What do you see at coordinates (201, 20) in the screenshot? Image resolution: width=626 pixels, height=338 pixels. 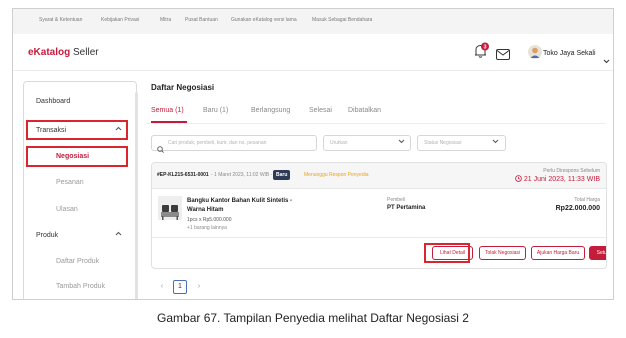 I see `link-help-center: Pusat Bantuan` at bounding box center [201, 20].